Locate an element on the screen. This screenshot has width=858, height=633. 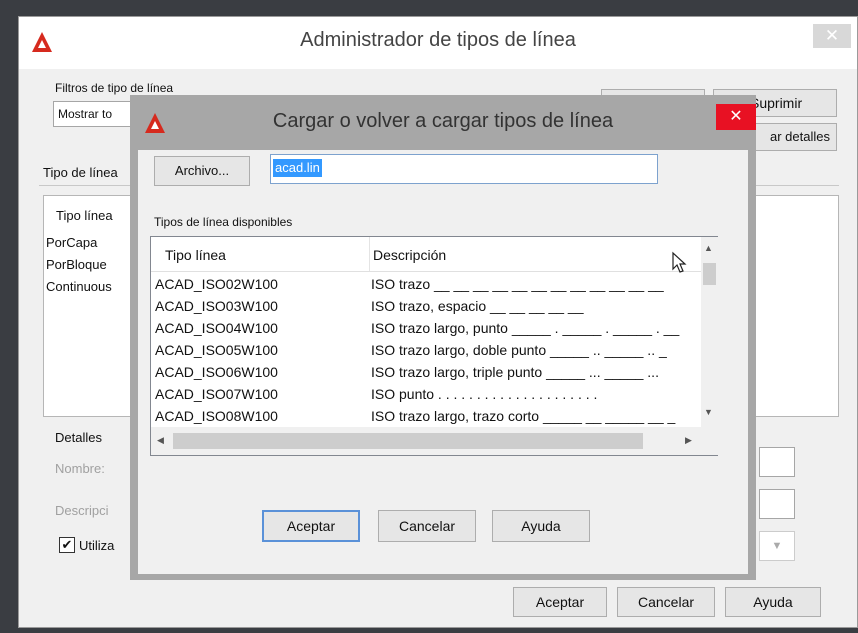
outer-ok-button: Aceptar is located at coordinates (560, 602).